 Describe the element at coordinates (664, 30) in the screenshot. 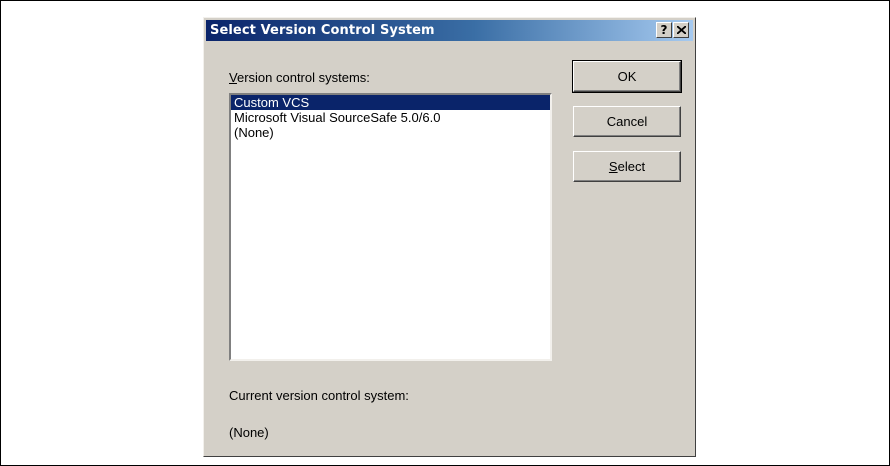

I see `help-button: ?` at that location.